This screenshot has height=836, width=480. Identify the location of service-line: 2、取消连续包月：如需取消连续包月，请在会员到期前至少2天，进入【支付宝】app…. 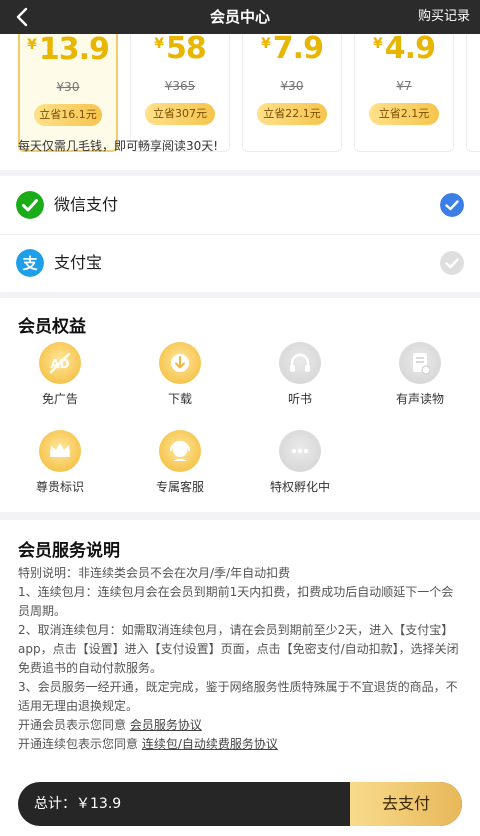
(238, 649).